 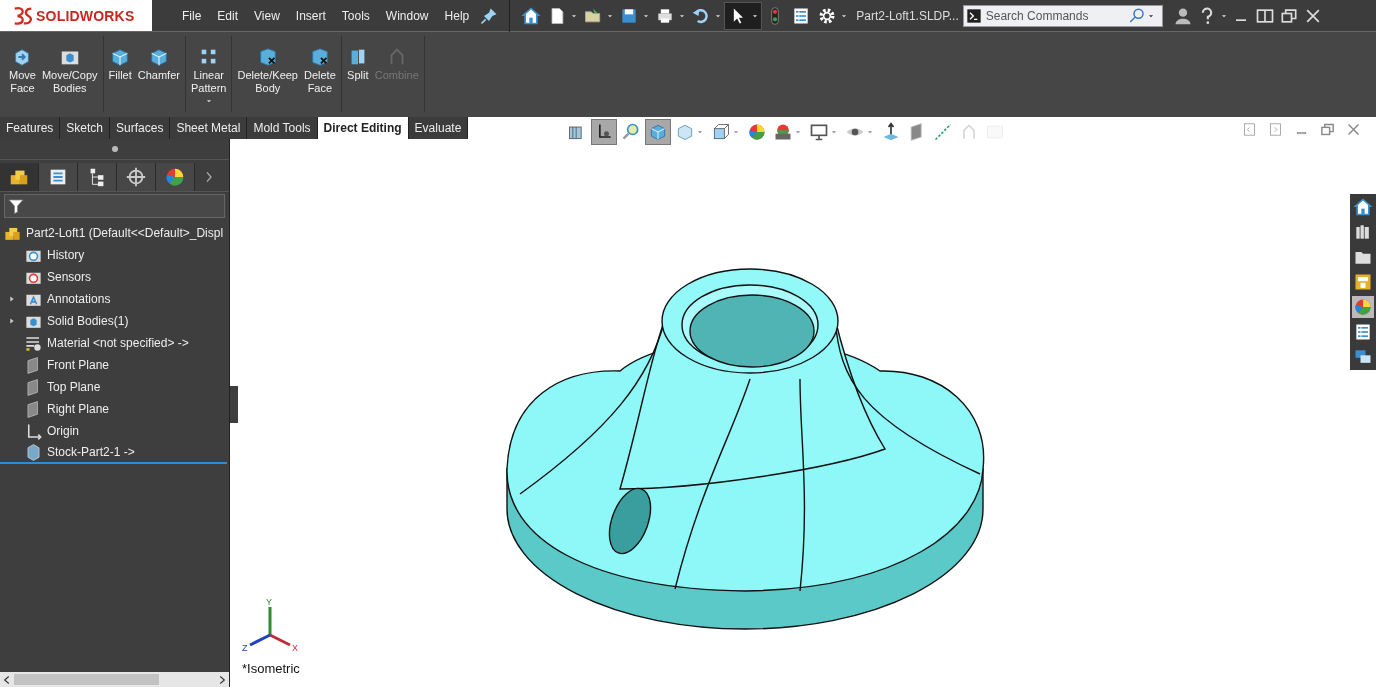 What do you see at coordinates (113, 453) in the screenshot?
I see `tree-item: Stock-Part2-1 ->` at bounding box center [113, 453].